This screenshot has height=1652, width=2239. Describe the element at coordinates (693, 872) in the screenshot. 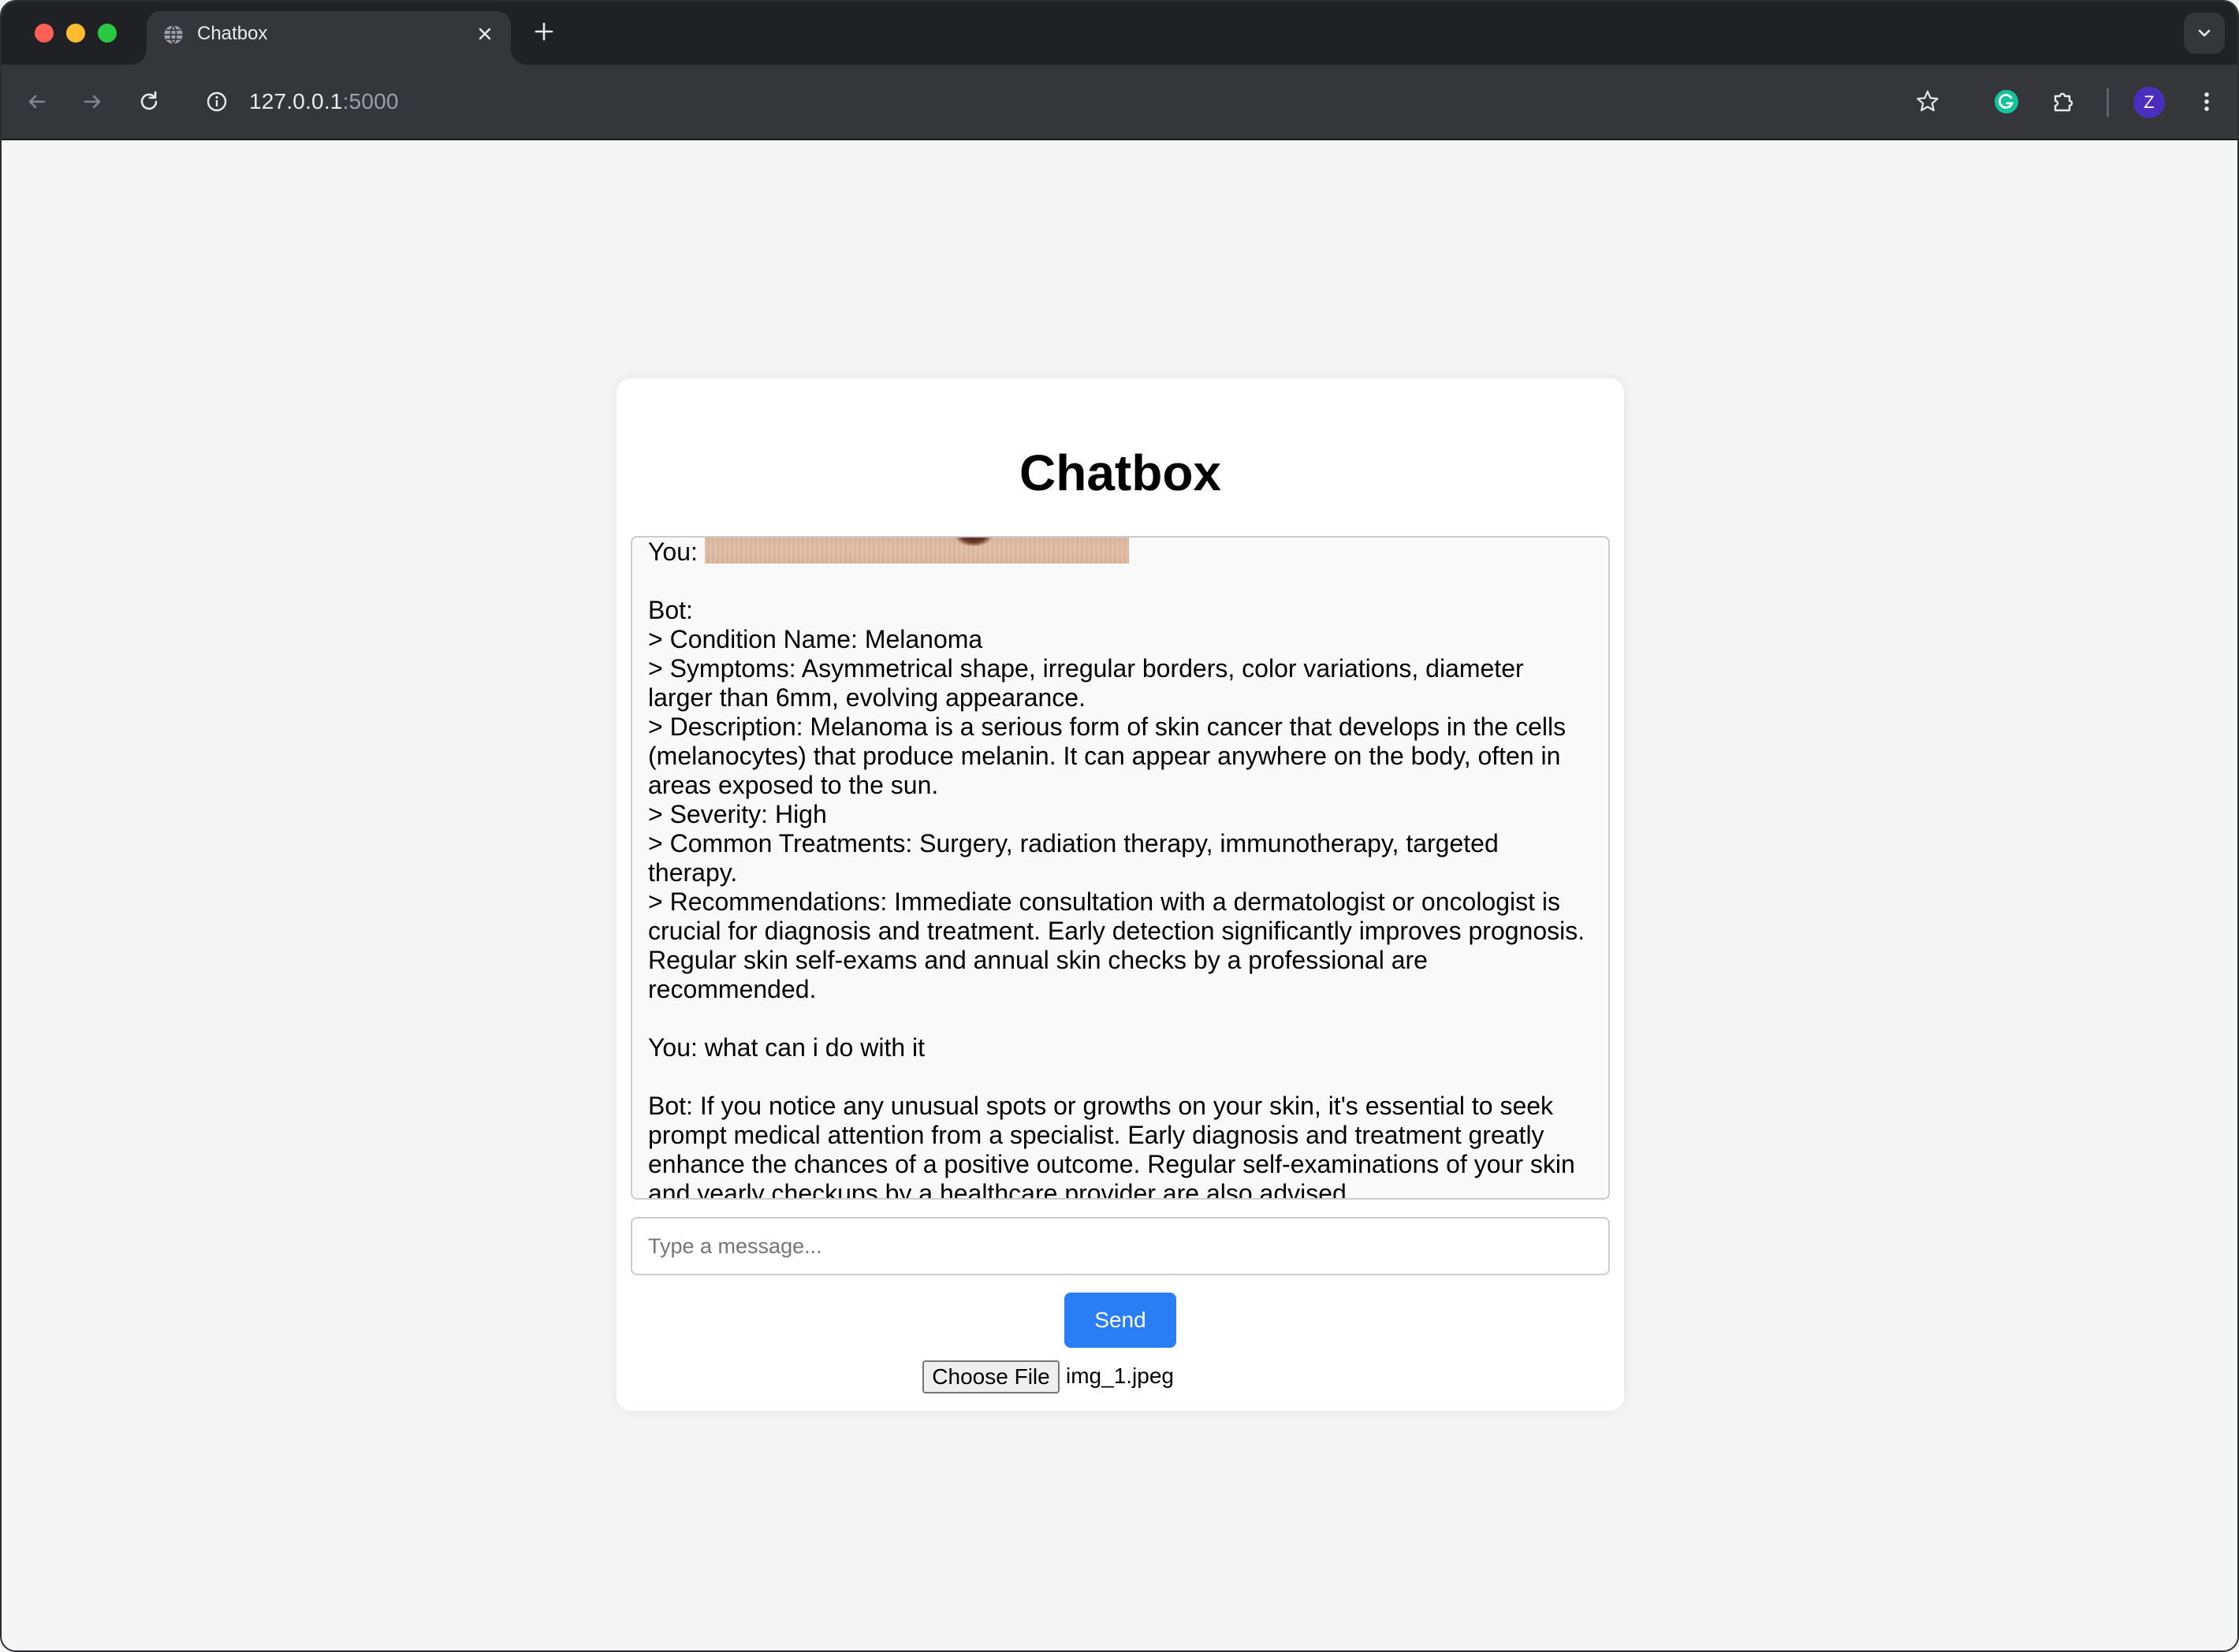

I see `chat-message-line: therapy.` at that location.